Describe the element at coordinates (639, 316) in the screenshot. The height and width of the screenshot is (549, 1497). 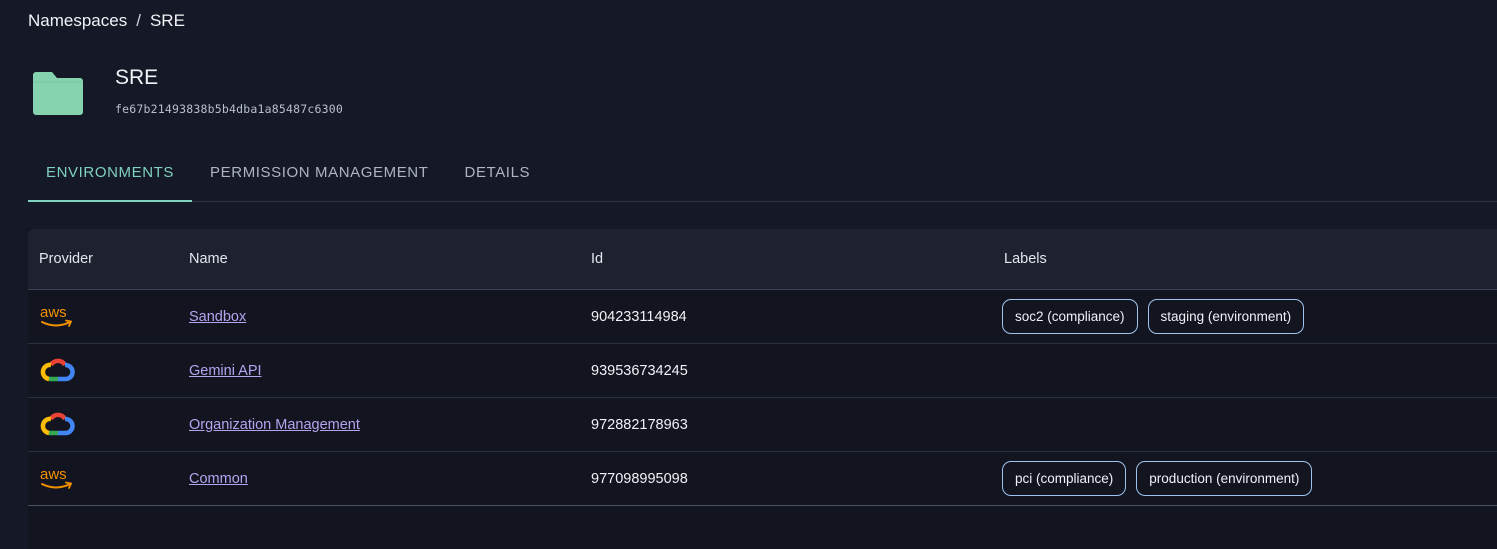
I see `environment-id: 904233114984` at that location.